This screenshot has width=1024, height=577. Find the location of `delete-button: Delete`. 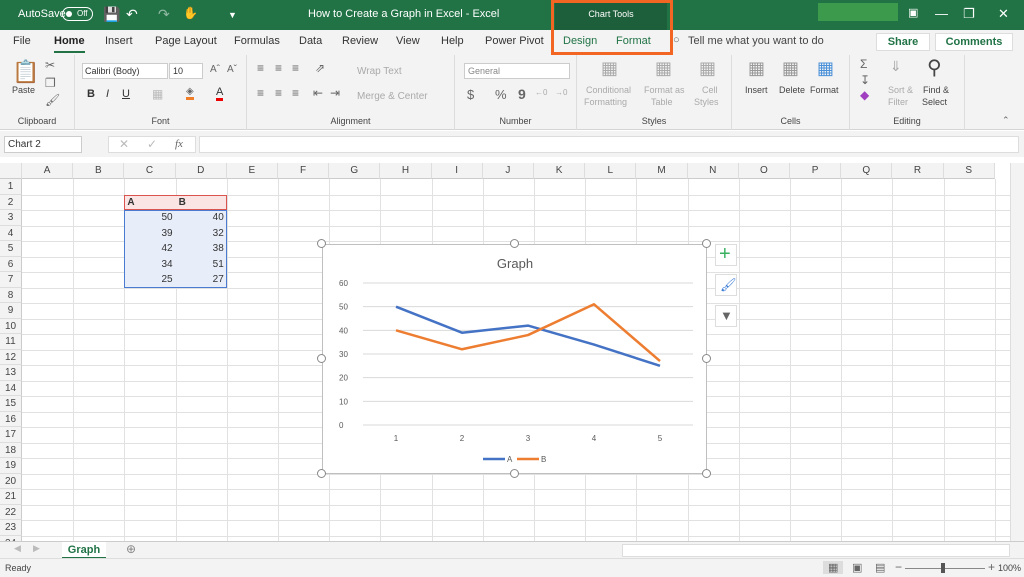

delete-button: Delete is located at coordinates (792, 90).